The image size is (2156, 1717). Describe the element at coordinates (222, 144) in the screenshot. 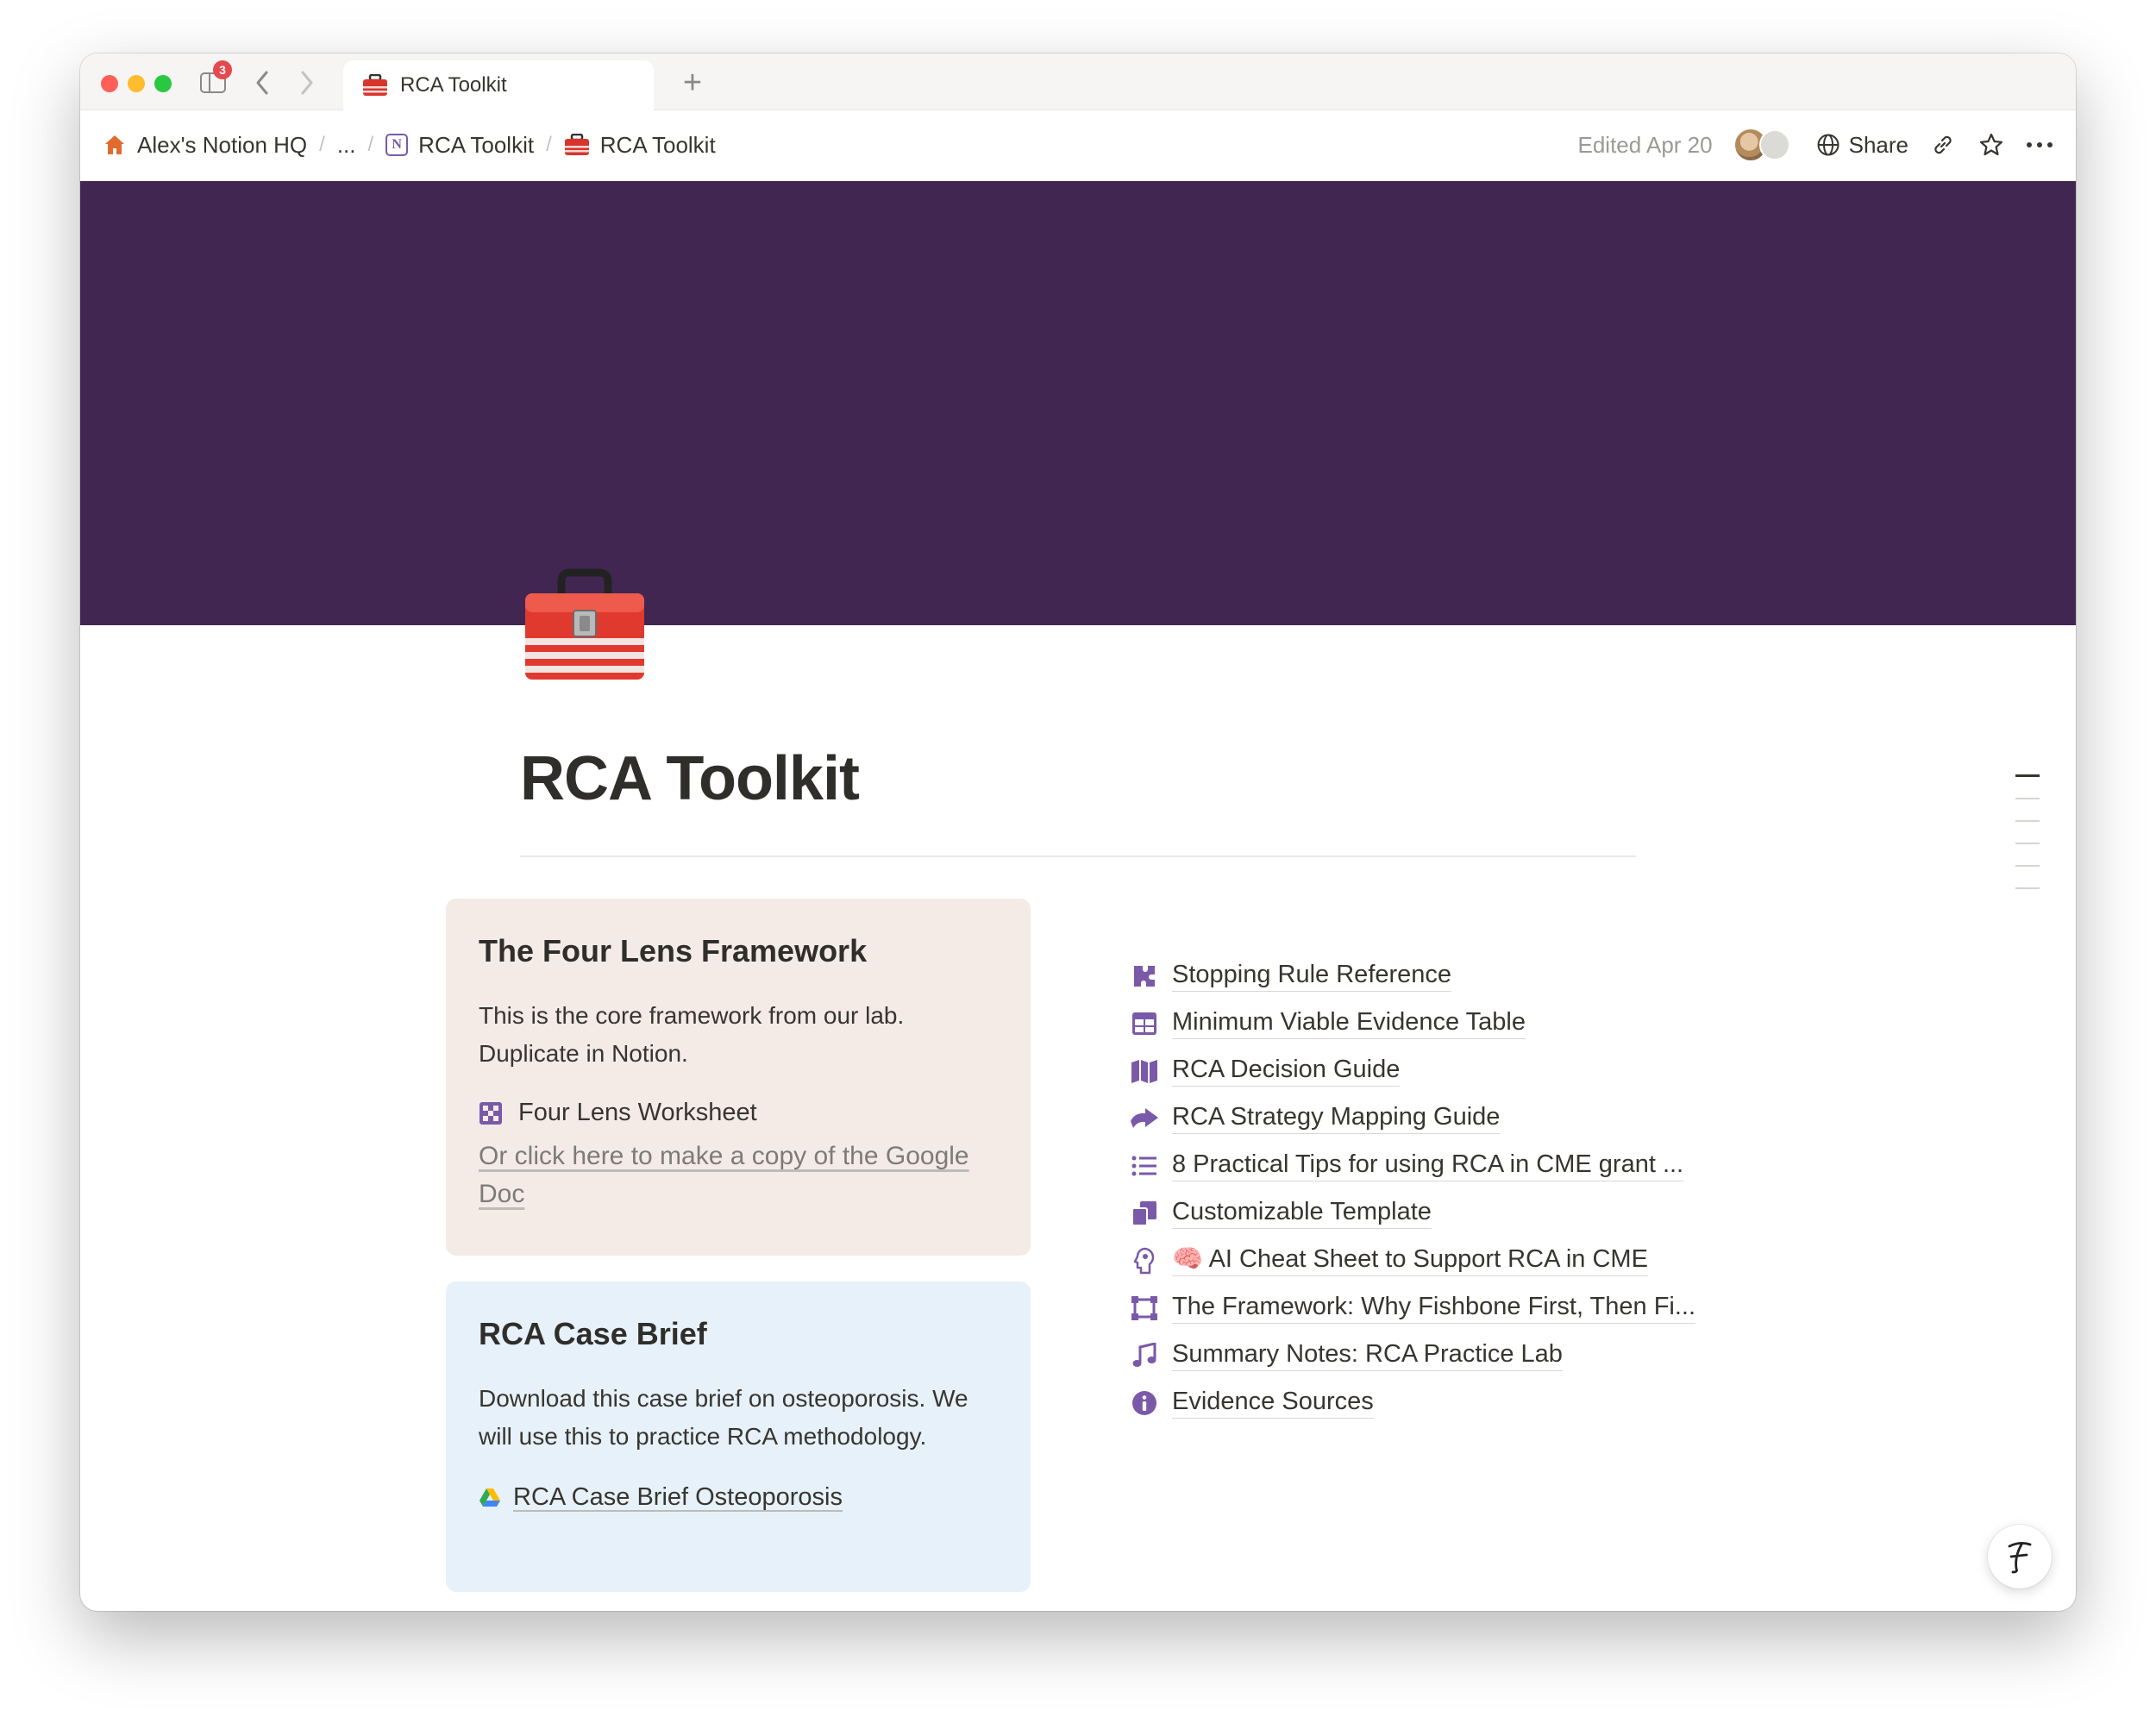

I see `breadcrumb-label: Alex's Notion HQ` at that location.